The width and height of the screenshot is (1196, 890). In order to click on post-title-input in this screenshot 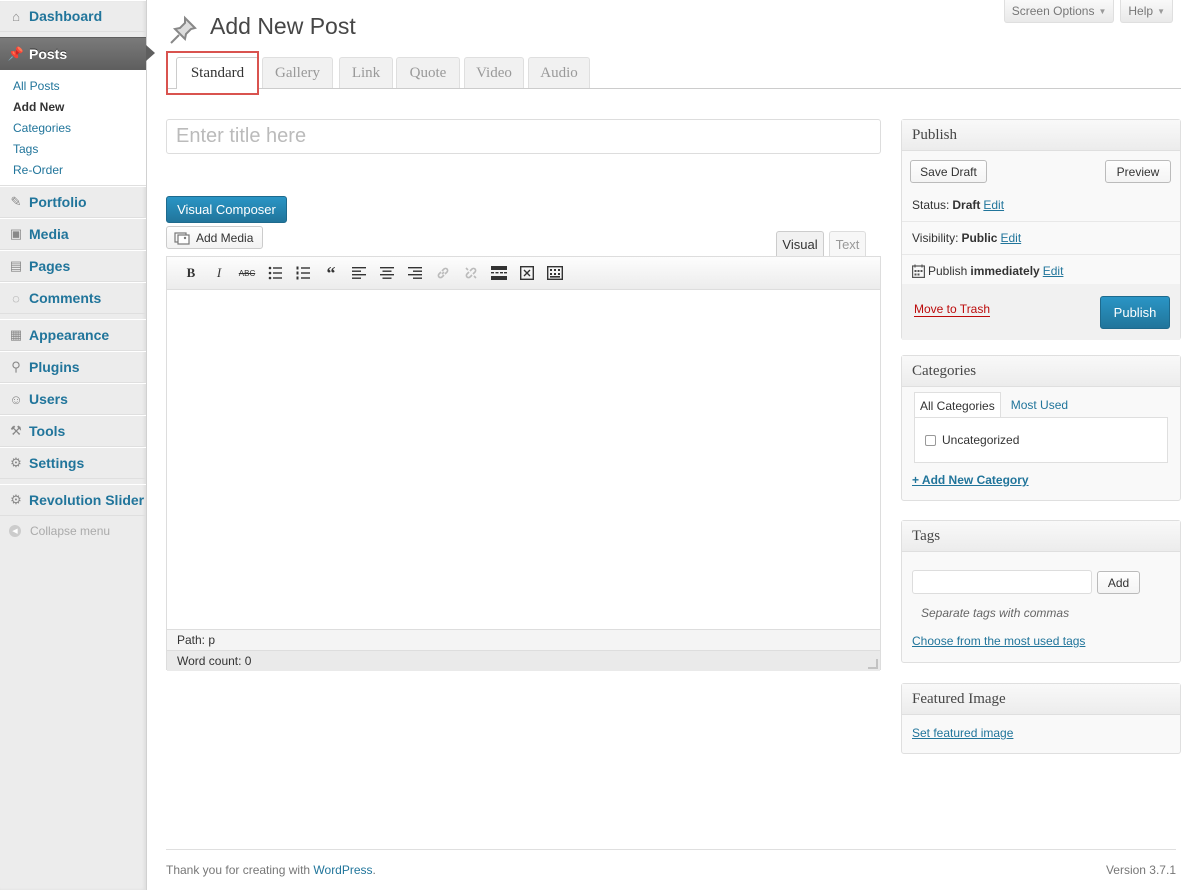, I will do `click(523, 136)`.